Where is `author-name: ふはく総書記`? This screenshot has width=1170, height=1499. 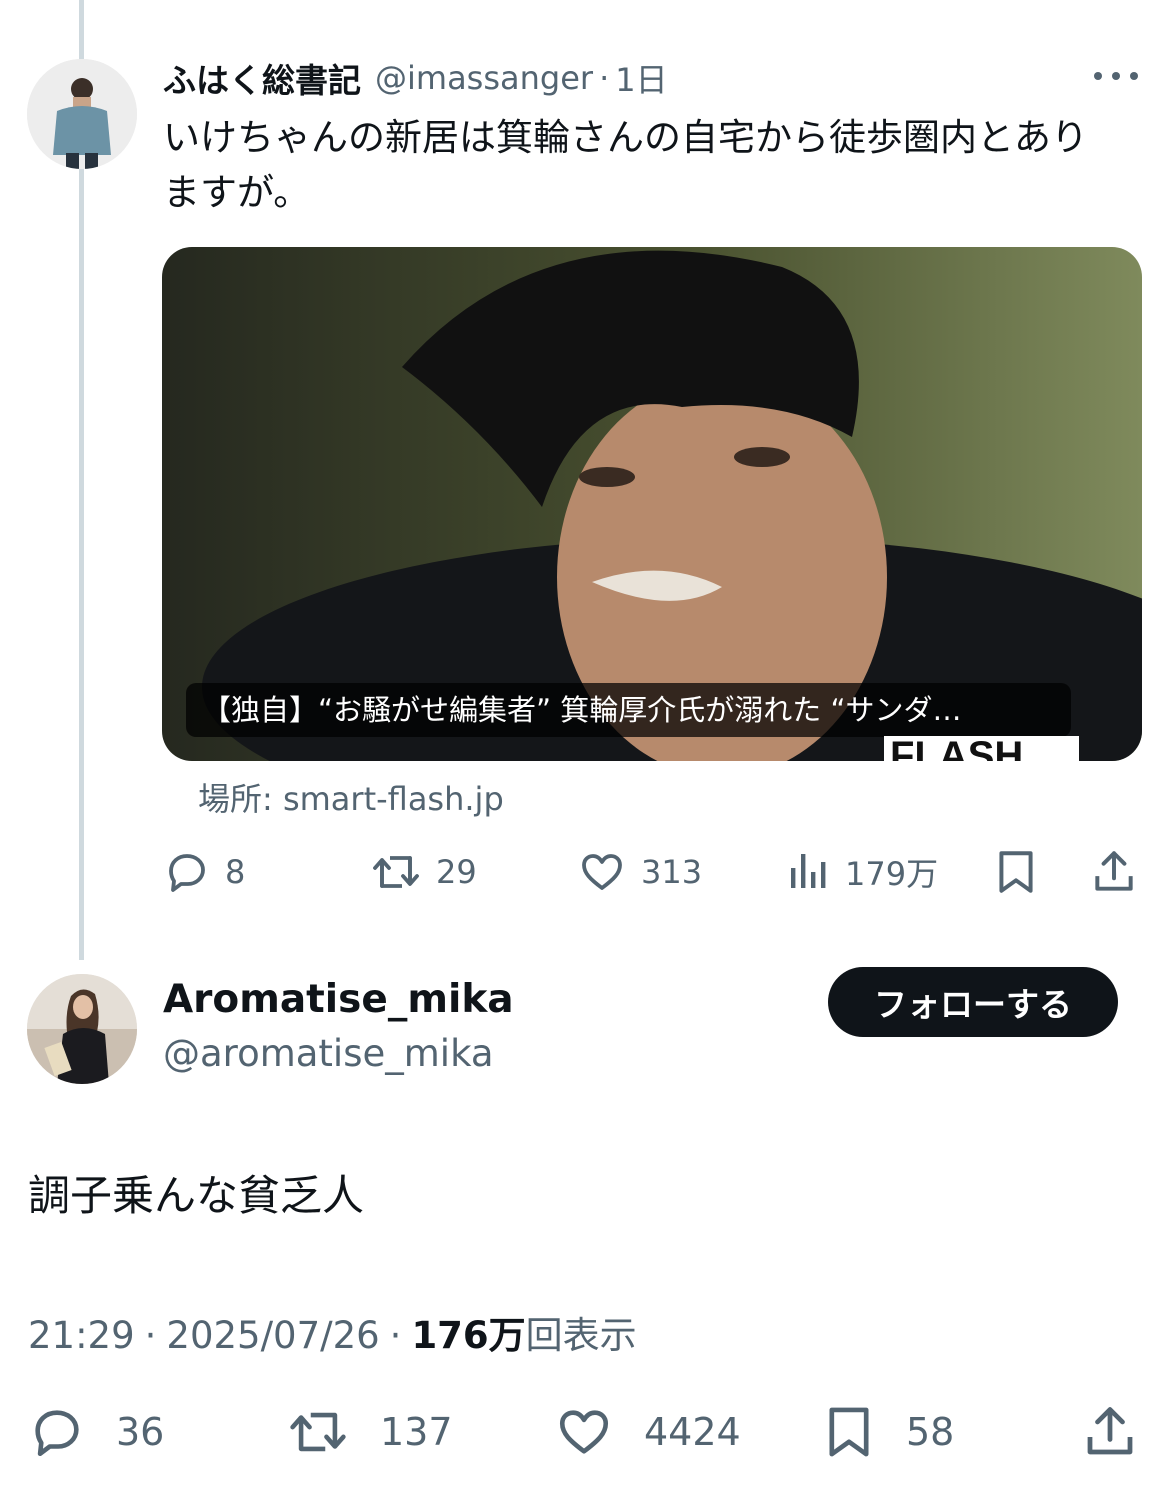
author-name: ふはく総書記 is located at coordinates (262, 78).